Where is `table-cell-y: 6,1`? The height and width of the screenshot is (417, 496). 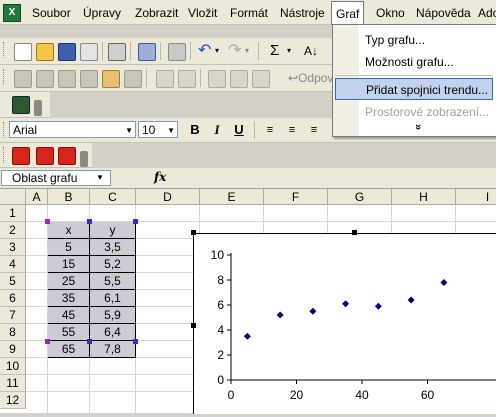
table-cell-y: 6,1 is located at coordinates (113, 298).